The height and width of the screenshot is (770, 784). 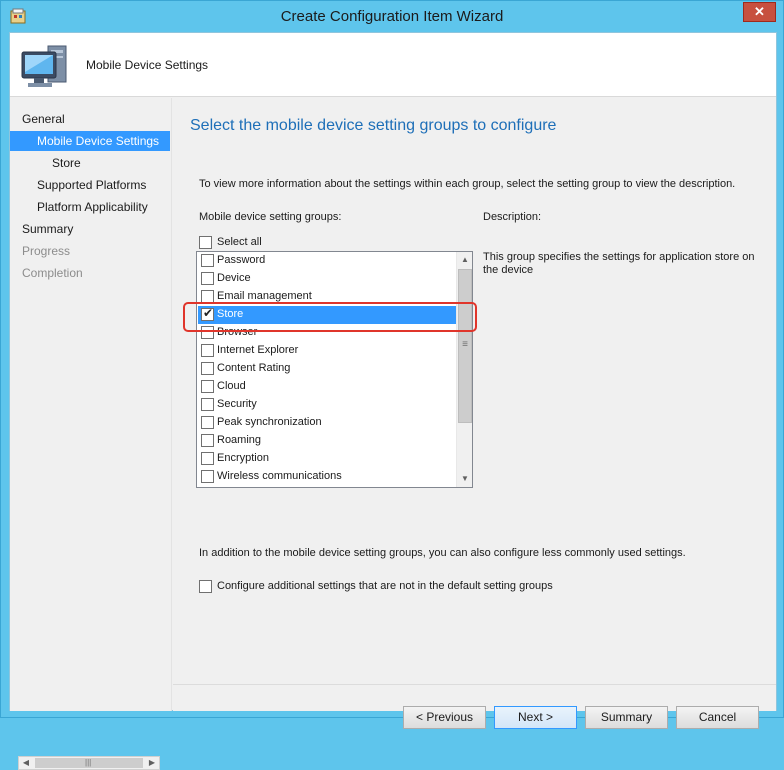 I want to click on scroll-thumb: ≡, so click(x=465, y=346).